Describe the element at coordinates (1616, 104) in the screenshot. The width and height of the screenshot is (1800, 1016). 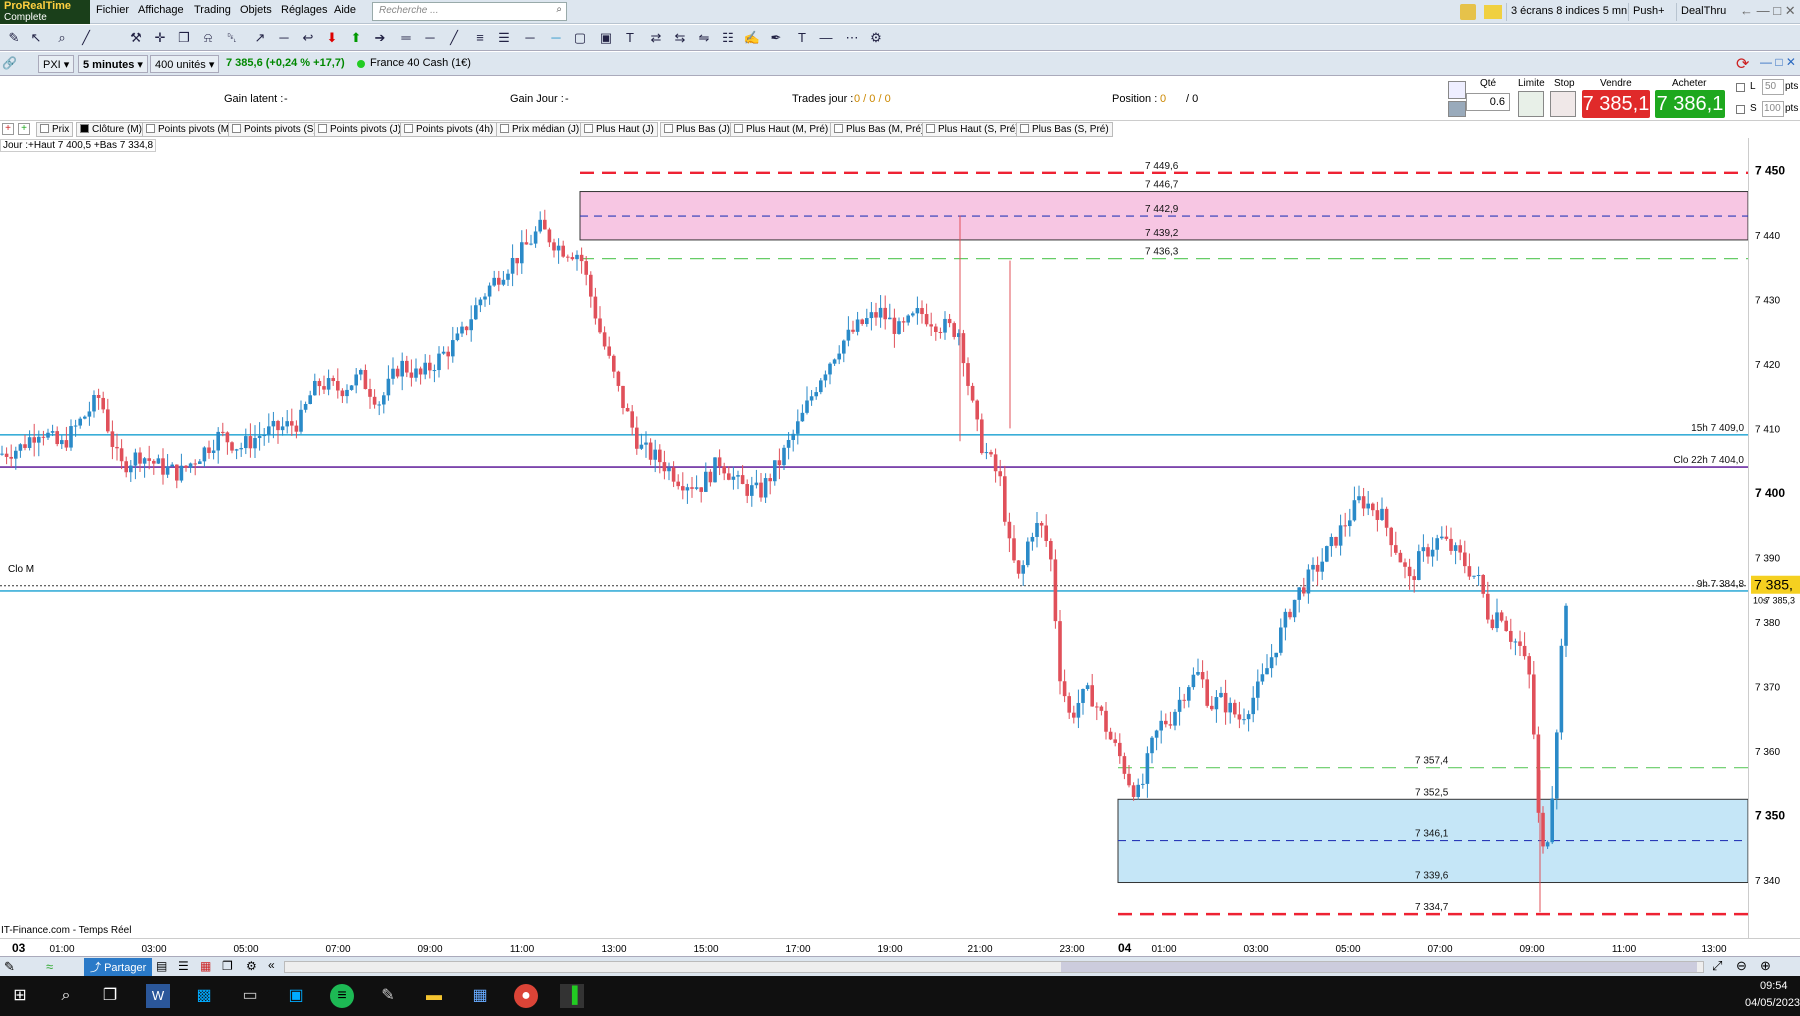
I see `sell-button: 7 385,1` at that location.